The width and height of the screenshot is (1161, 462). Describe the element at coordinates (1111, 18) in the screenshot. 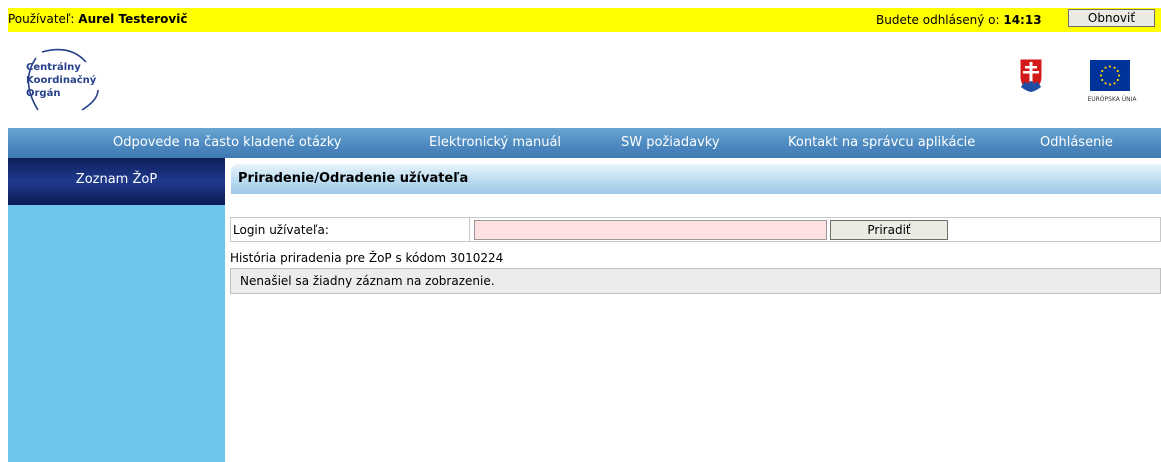

I see `refresh-button: Obnoviť` at that location.